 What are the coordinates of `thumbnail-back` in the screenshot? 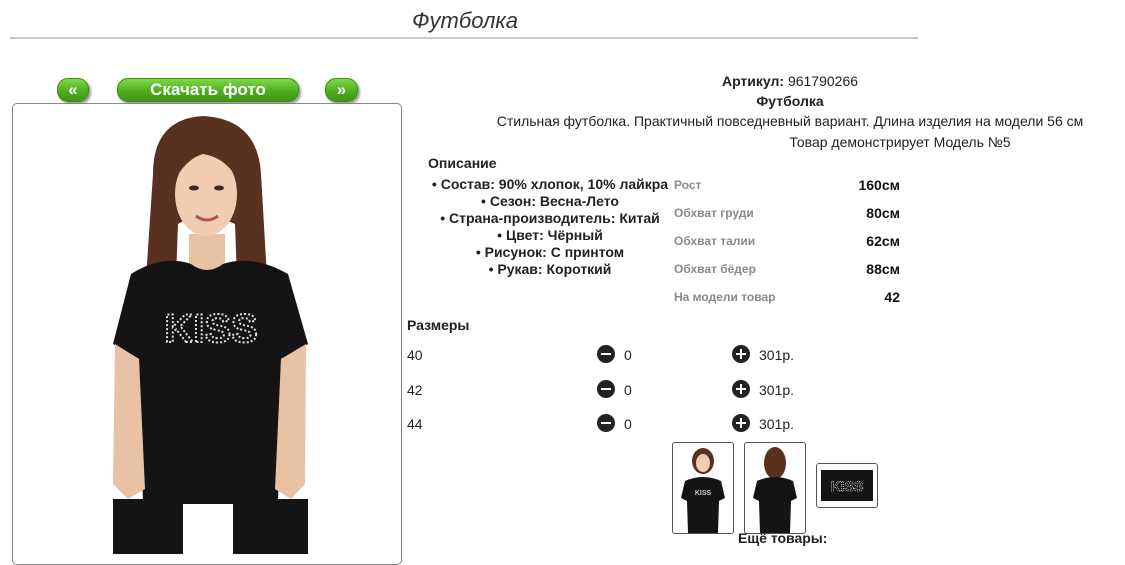 It's located at (775, 488).